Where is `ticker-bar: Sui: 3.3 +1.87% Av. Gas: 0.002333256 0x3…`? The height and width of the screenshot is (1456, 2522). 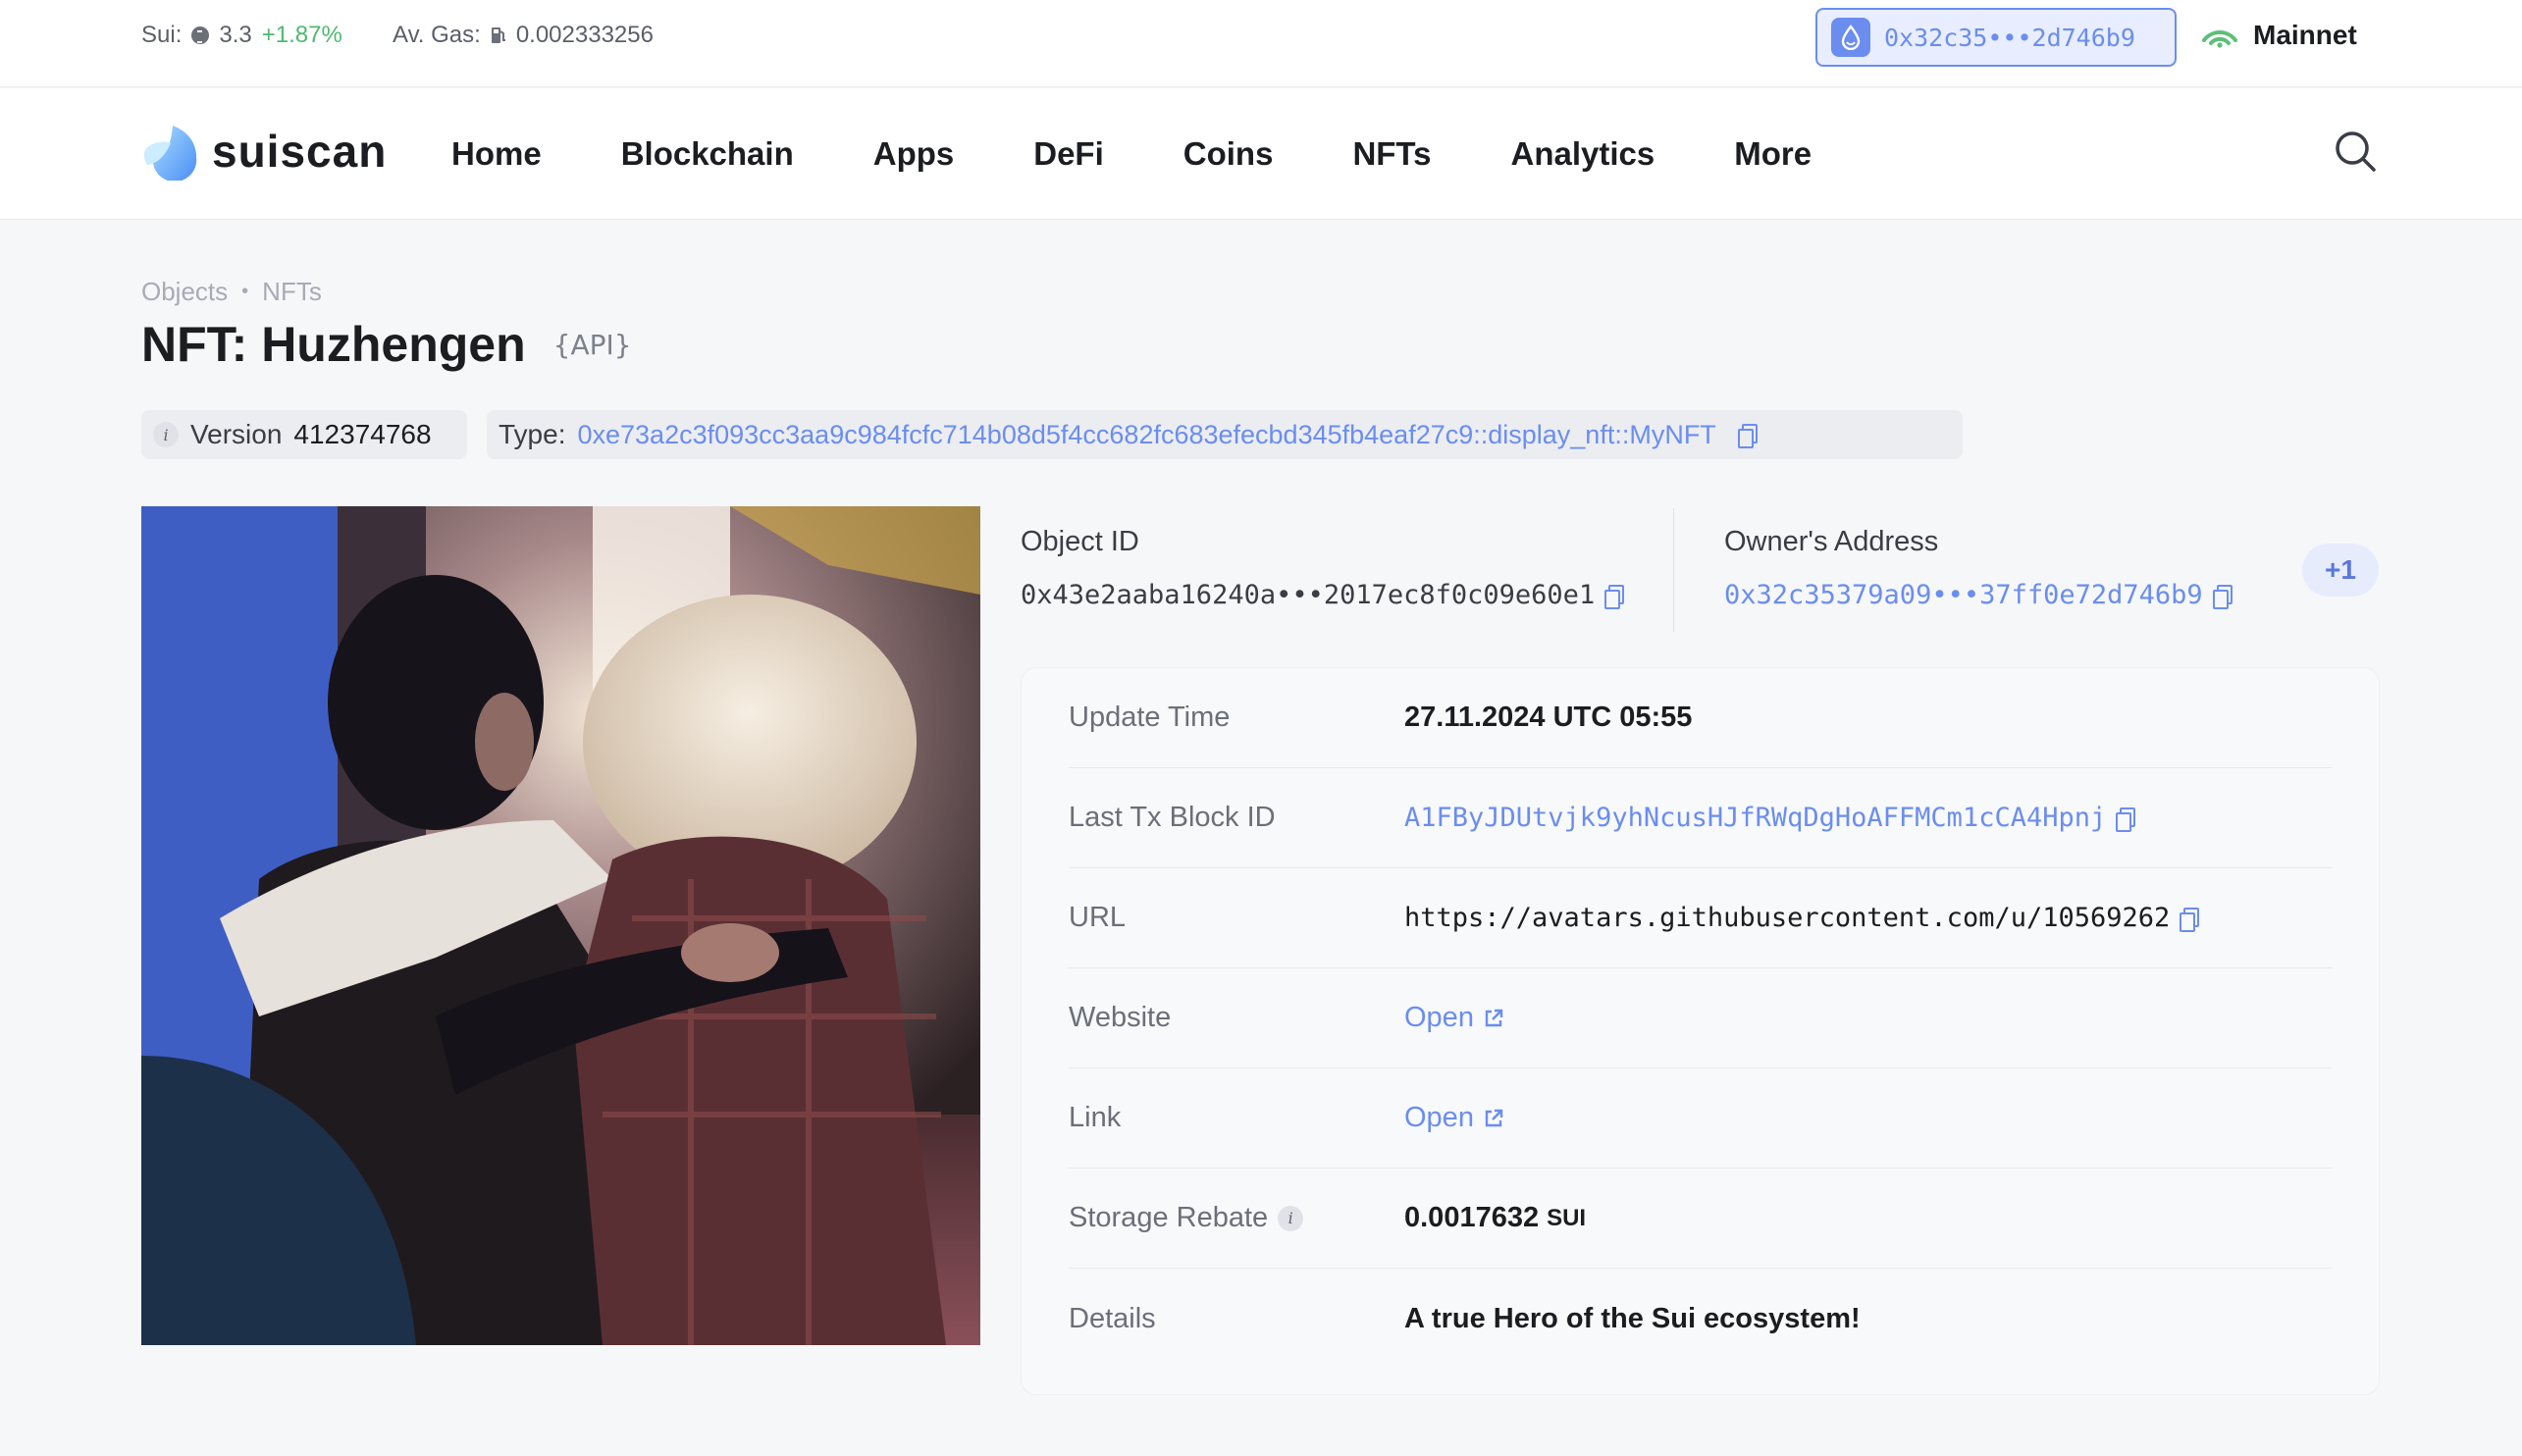 ticker-bar: Sui: 3.3 +1.87% Av. Gas: 0.002333256 0x3… is located at coordinates (1261, 43).